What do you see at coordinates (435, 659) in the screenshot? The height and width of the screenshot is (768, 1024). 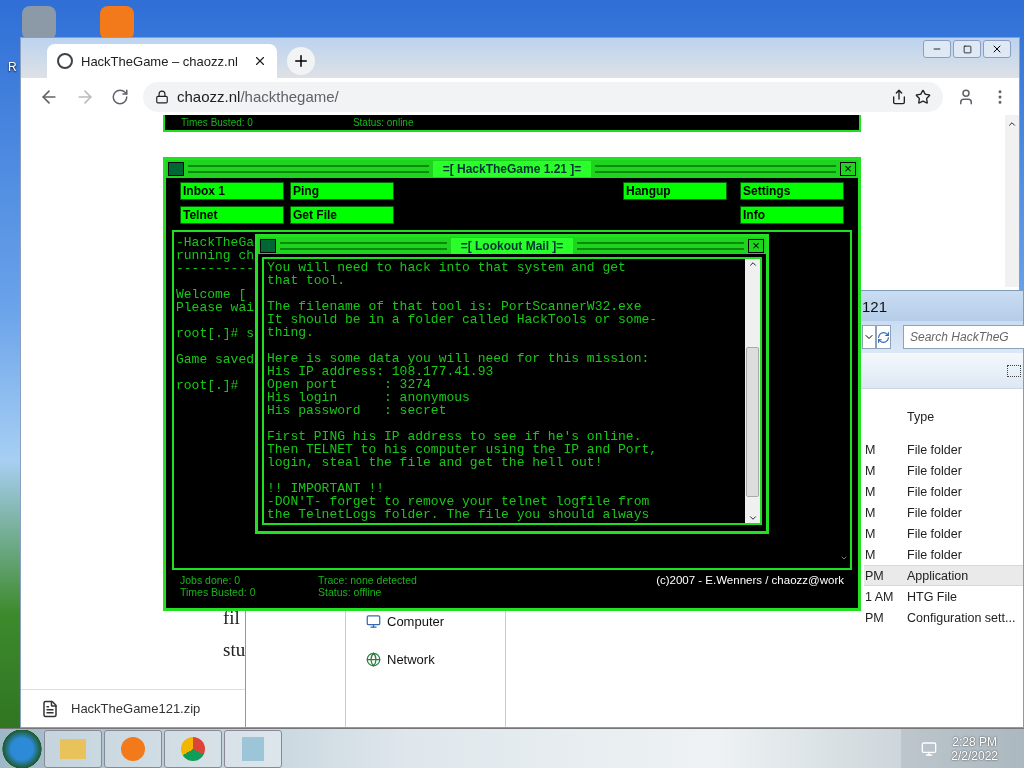 I see `nav-item: Network` at bounding box center [435, 659].